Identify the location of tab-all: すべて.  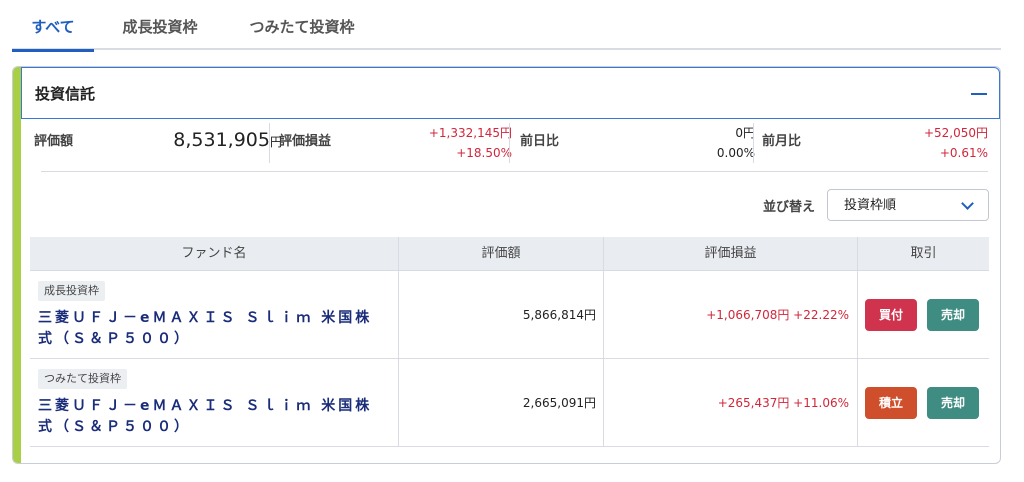
(53, 26).